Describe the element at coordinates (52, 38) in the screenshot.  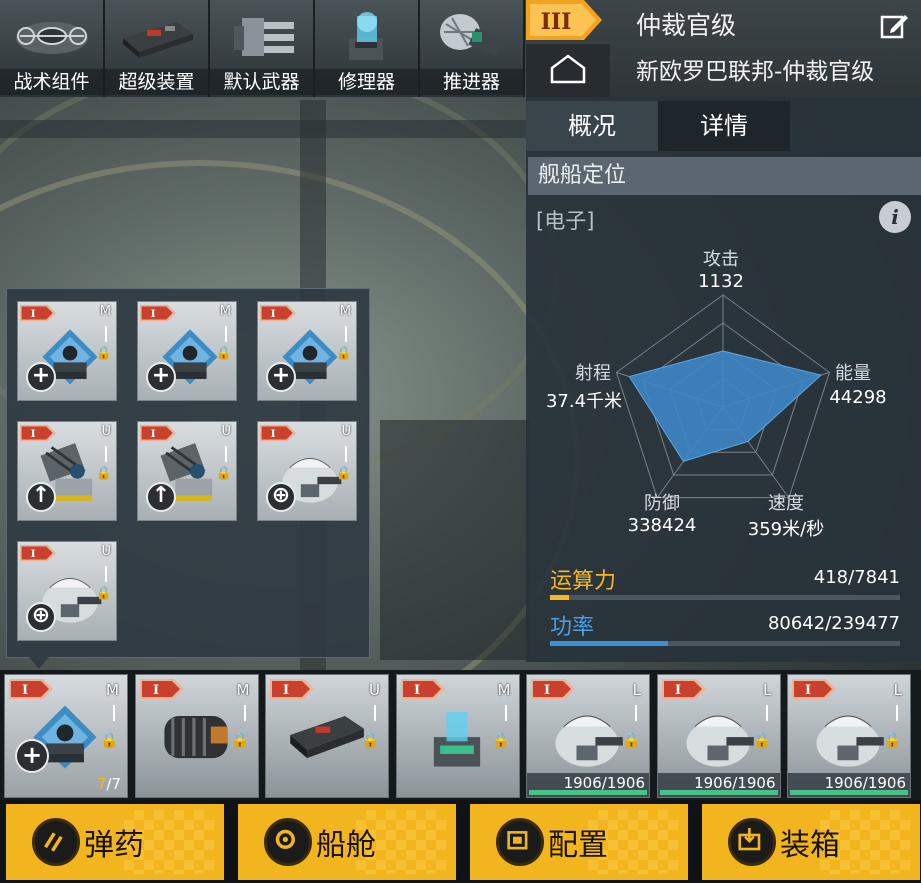
I see `tactical-module-icon` at that location.